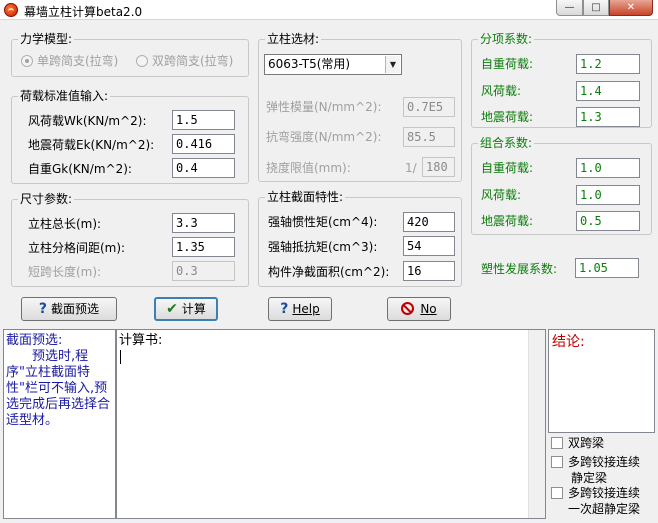 The width and height of the screenshot is (658, 523). I want to click on double-span-label: 双跨简支(拉弯), so click(192, 61).